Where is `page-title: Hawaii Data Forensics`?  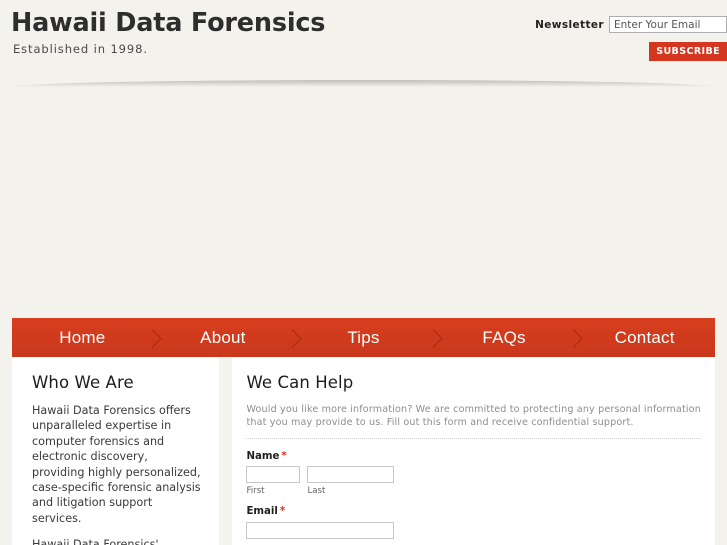 page-title: Hawaii Data Forensics is located at coordinates (168, 23).